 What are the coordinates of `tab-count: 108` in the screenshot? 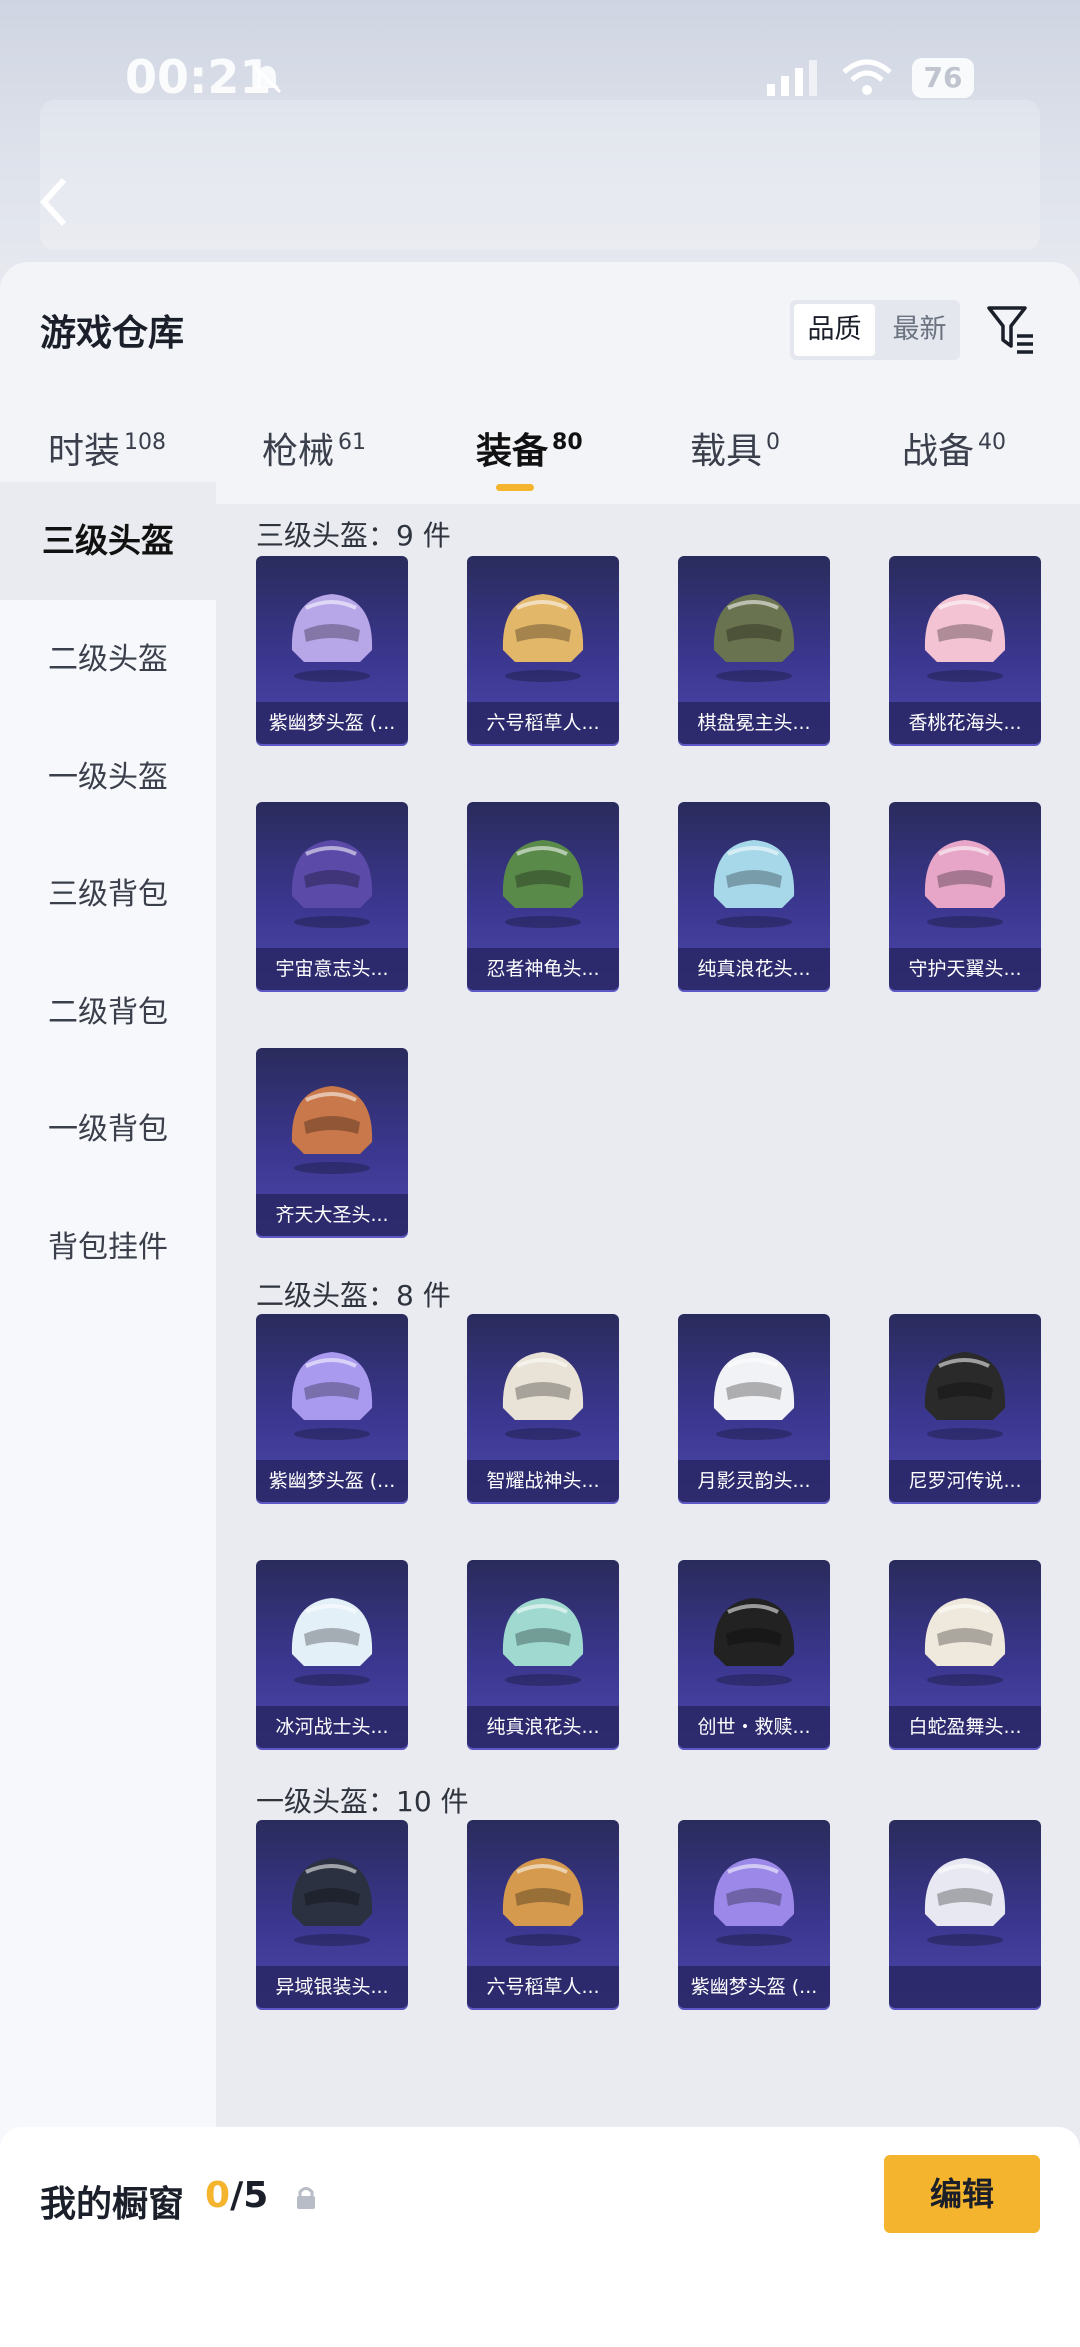 It's located at (145, 442).